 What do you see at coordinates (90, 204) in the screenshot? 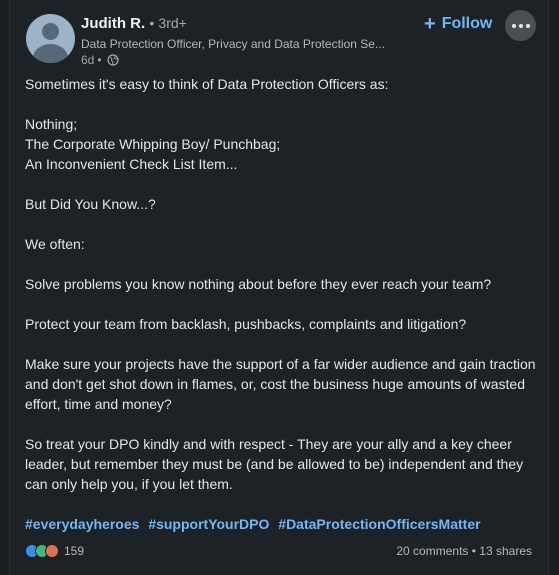
I see `post-line: But Did You Know...?` at bounding box center [90, 204].